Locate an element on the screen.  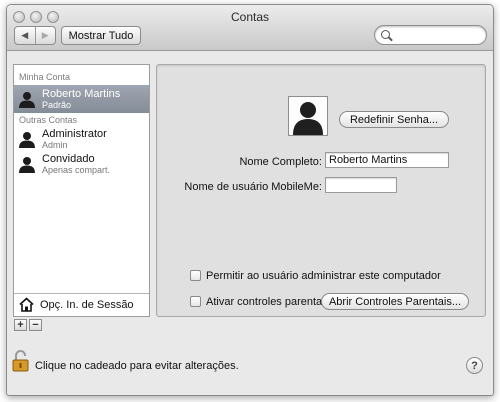
other-accounts-header: Outras Contas is located at coordinates (48, 120).